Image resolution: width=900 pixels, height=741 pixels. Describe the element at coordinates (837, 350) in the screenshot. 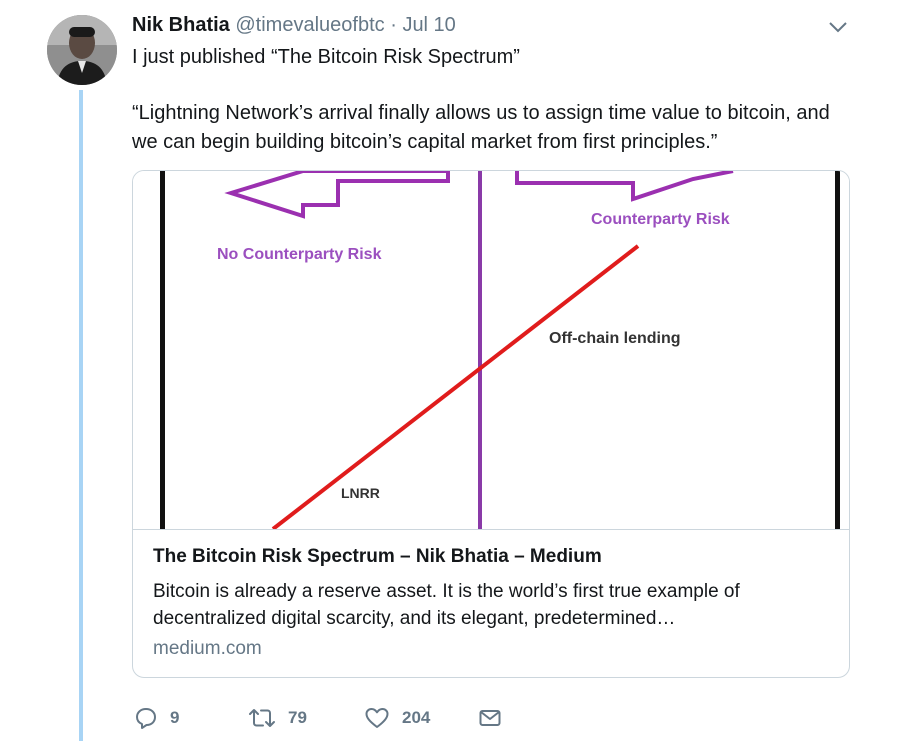

I see `right-border-bar` at that location.